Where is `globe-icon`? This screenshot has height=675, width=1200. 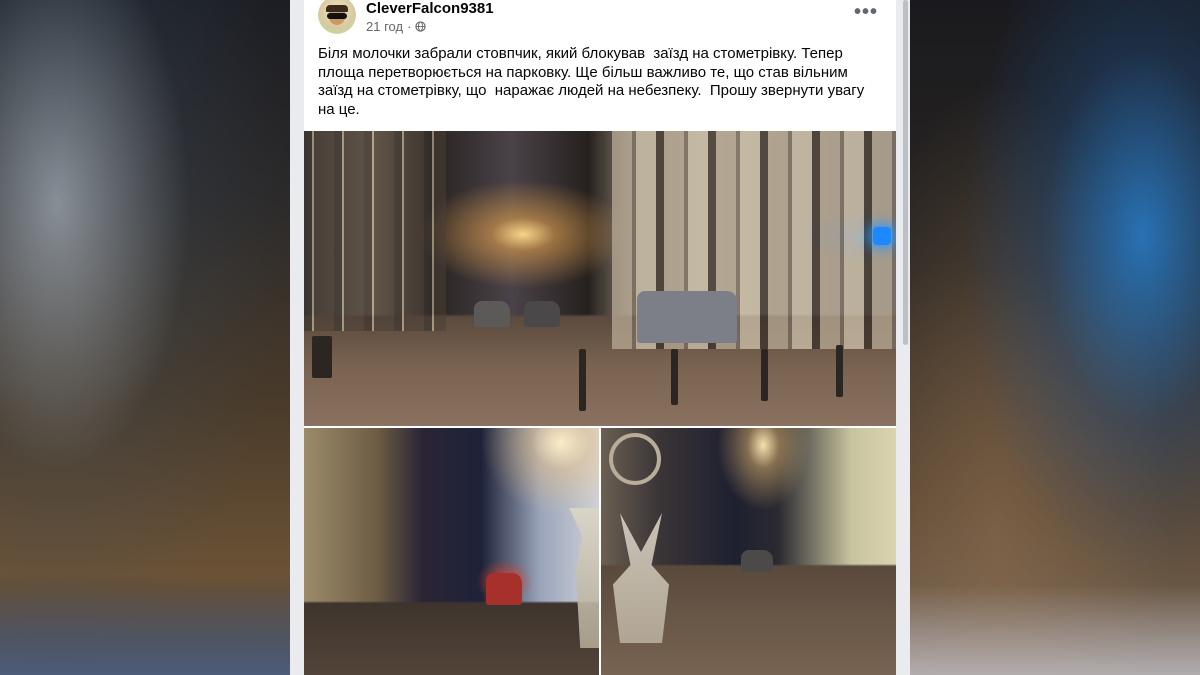
globe-icon is located at coordinates (421, 26).